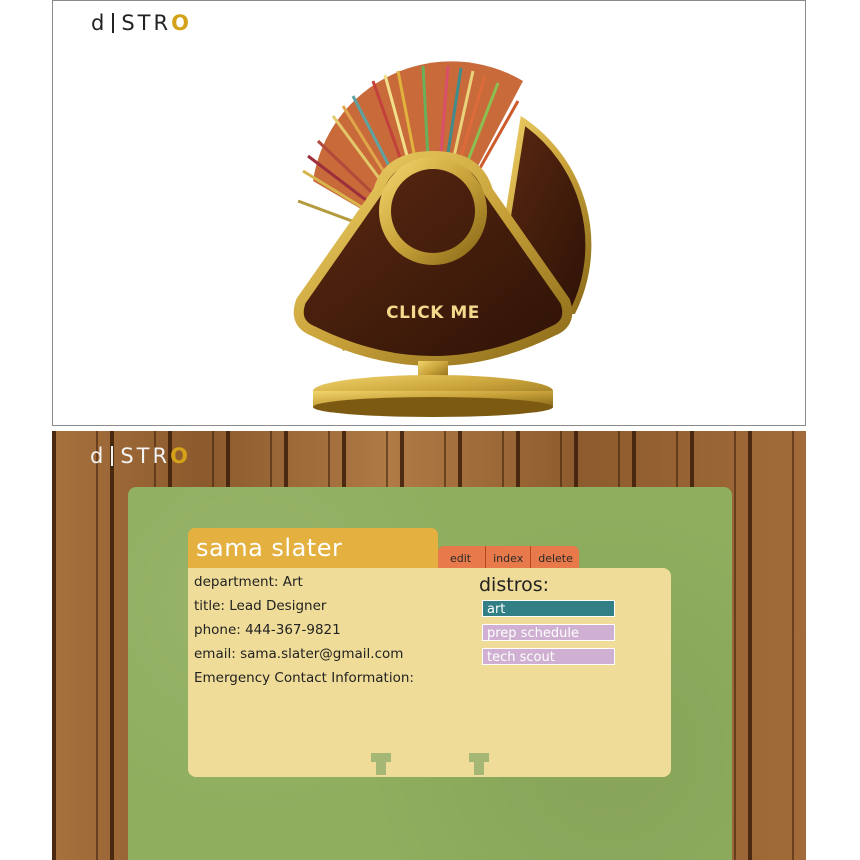 Image resolution: width=860 pixels, height=860 pixels. I want to click on index-tab: index, so click(508, 558).